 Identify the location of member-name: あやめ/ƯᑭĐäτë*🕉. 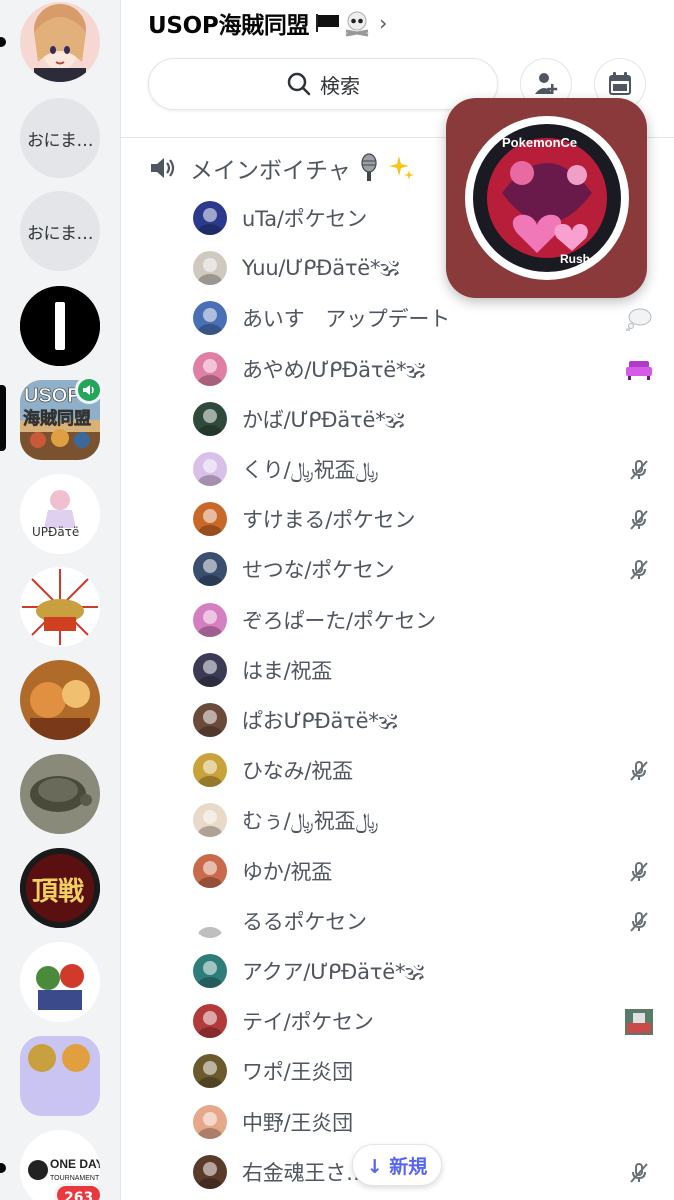
(333, 370).